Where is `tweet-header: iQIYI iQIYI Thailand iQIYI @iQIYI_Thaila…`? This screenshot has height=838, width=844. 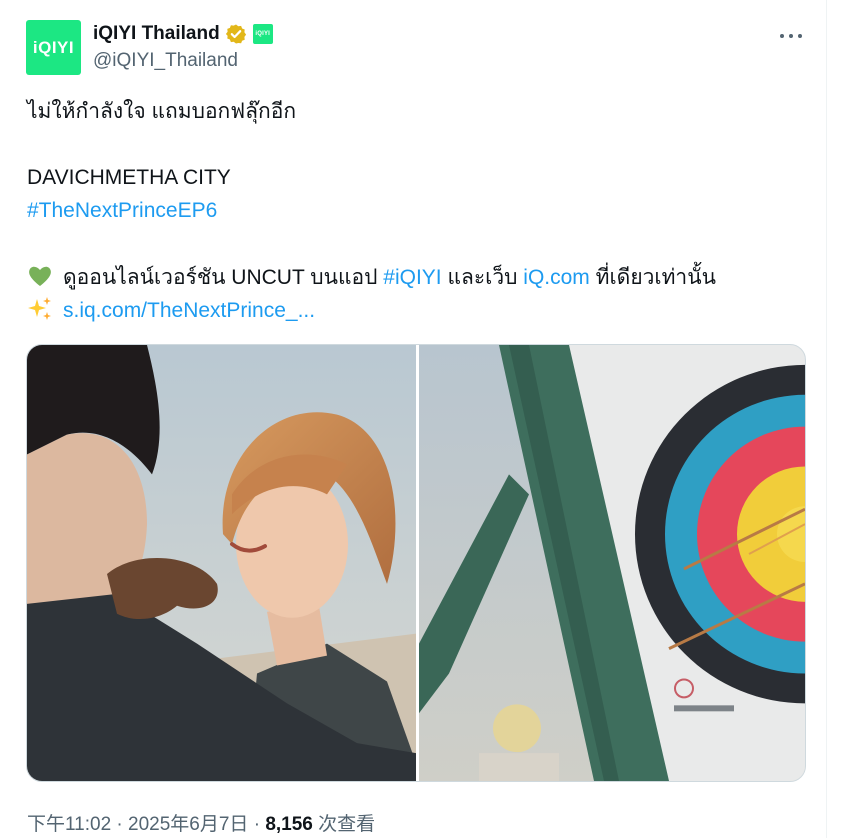
tweet-header: iQIYI iQIYI Thailand iQIYI @iQIYI_Thaila… is located at coordinates (421, 48).